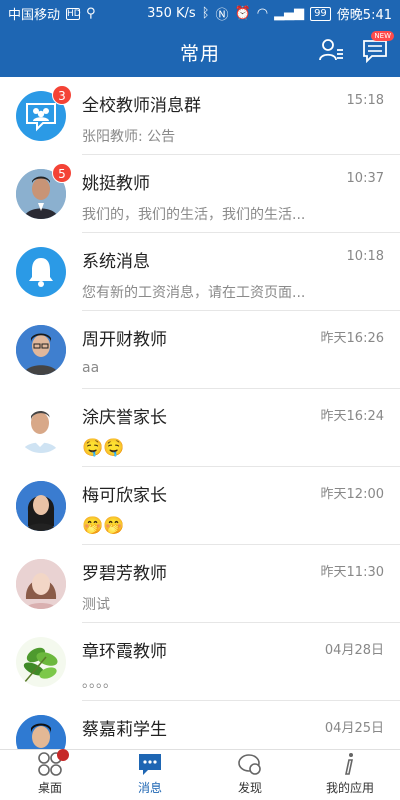  What do you see at coordinates (382, 36) in the screenshot?
I see `new-badge: NEW` at bounding box center [382, 36].